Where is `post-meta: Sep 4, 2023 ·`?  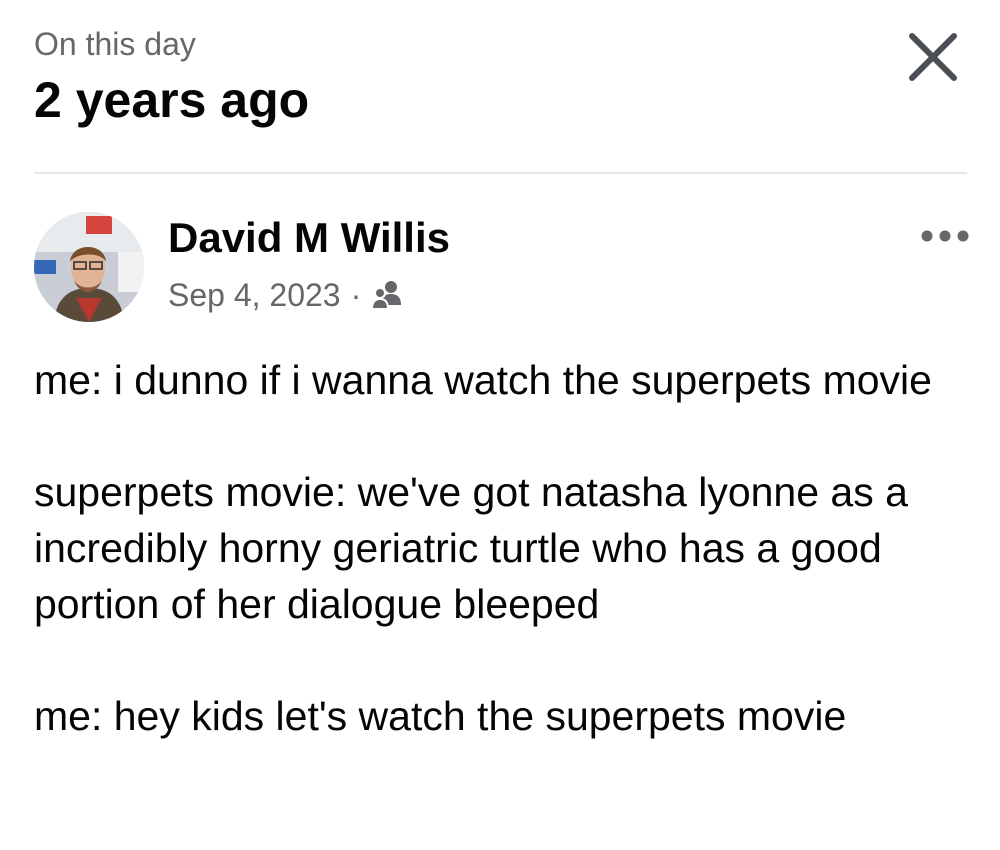
post-meta: Sep 4, 2023 · is located at coordinates (286, 295).